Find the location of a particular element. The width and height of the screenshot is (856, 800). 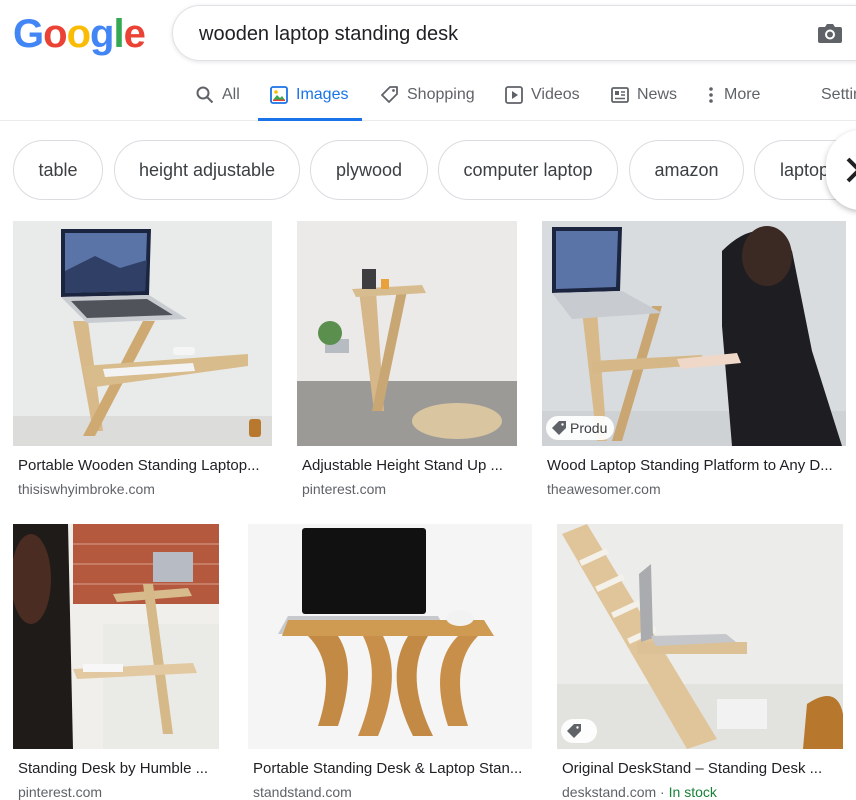

tab-more: More is located at coordinates (733, 95).